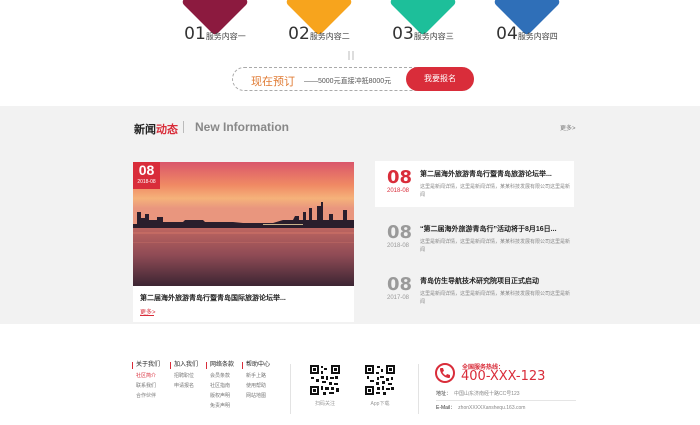 Image resolution: width=700 pixels, height=425 pixels. What do you see at coordinates (568, 127) in the screenshot?
I see `news-more-link: 更多>` at bounding box center [568, 127].